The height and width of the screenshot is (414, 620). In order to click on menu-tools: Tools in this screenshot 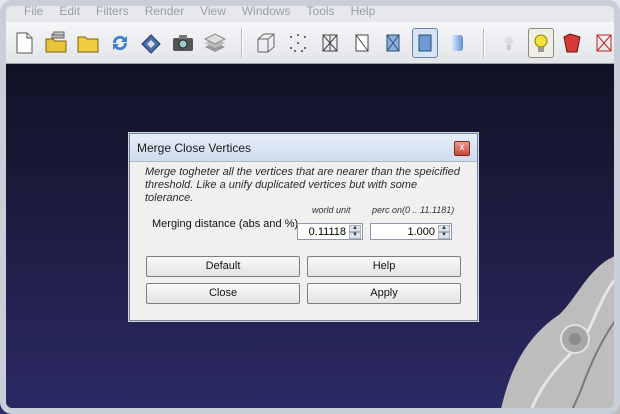, I will do `click(321, 11)`.